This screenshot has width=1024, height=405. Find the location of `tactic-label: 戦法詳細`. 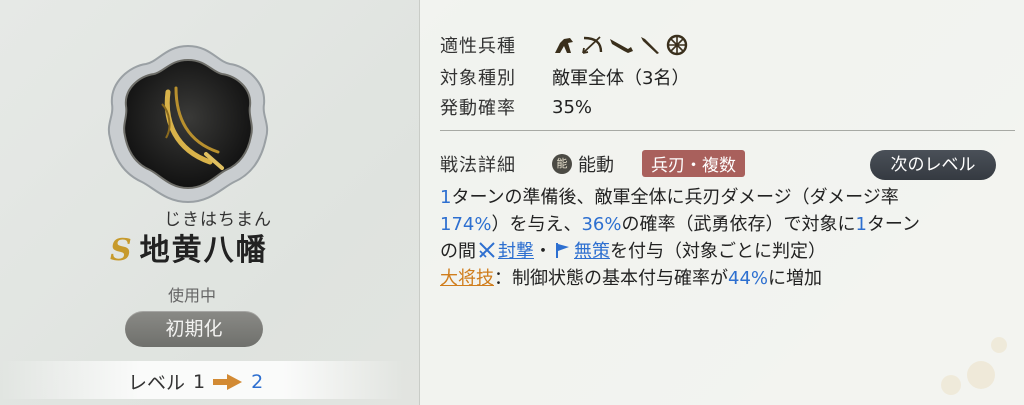

tactic-label: 戦法詳細 is located at coordinates (478, 165).